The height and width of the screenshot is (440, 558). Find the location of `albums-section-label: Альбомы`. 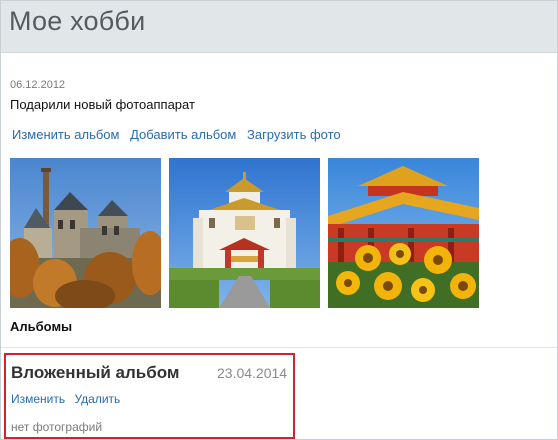

albums-section-label: Альбомы is located at coordinates (41, 326).